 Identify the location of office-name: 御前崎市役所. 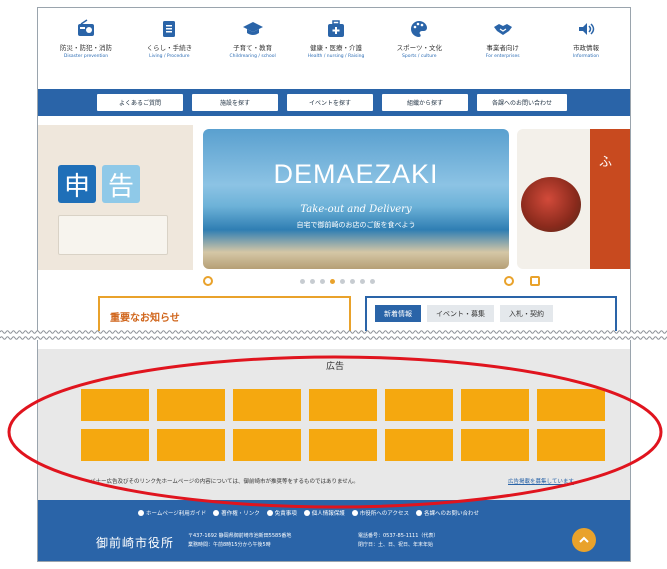
(135, 543).